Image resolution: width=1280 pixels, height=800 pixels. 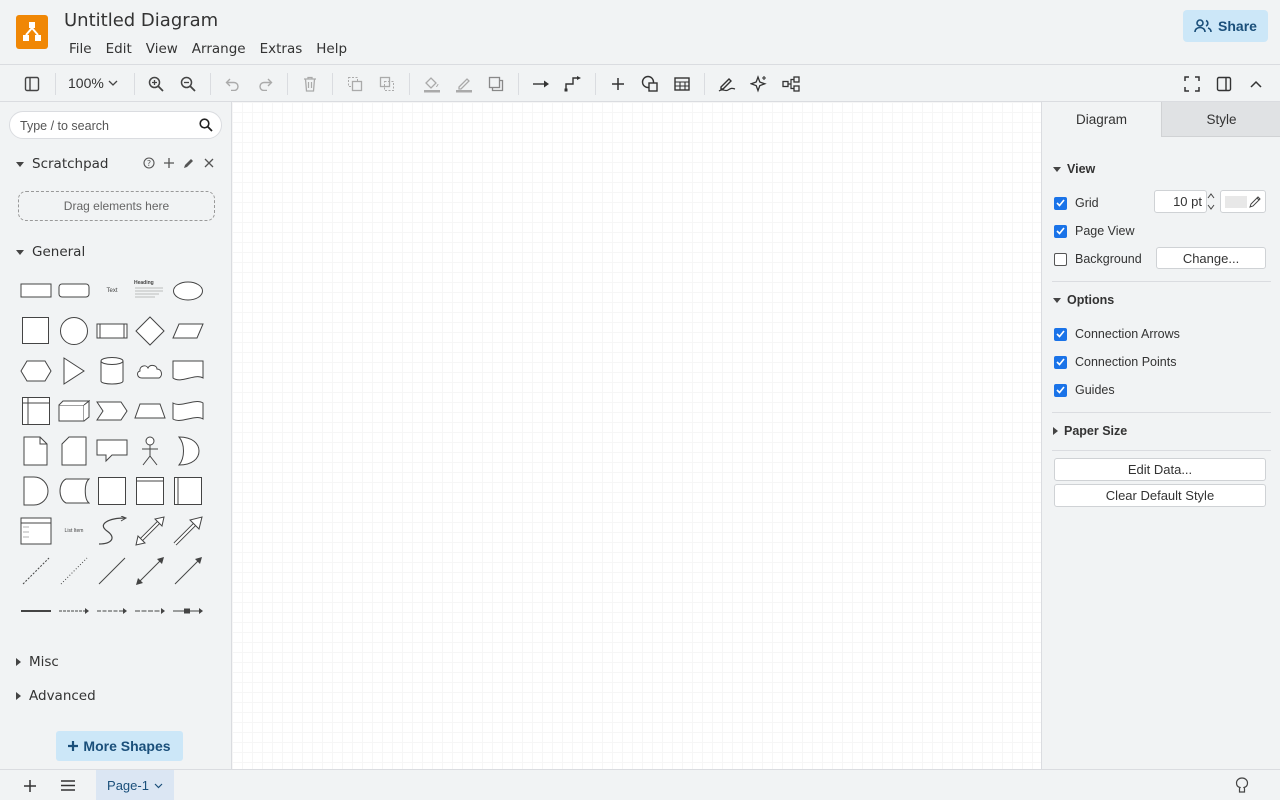 I want to click on misc-header: Misc, so click(x=37, y=662).